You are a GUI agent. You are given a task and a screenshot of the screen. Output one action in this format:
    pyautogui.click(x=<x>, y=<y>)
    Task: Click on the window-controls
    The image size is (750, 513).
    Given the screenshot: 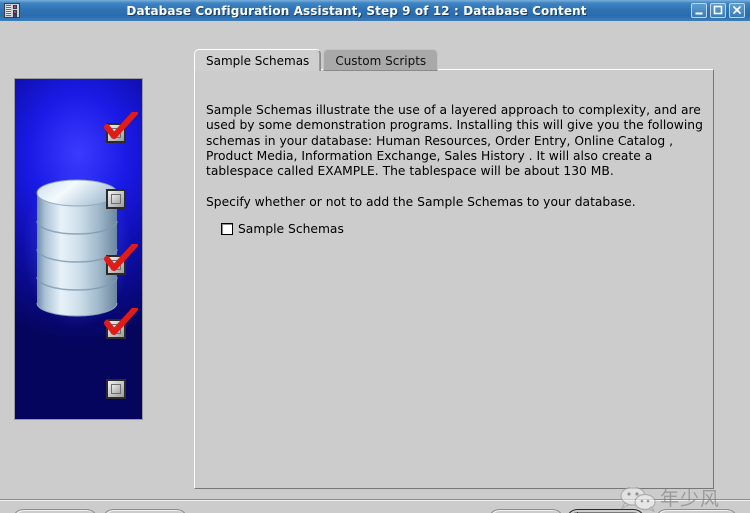 What is the action you would take?
    pyautogui.click(x=718, y=10)
    